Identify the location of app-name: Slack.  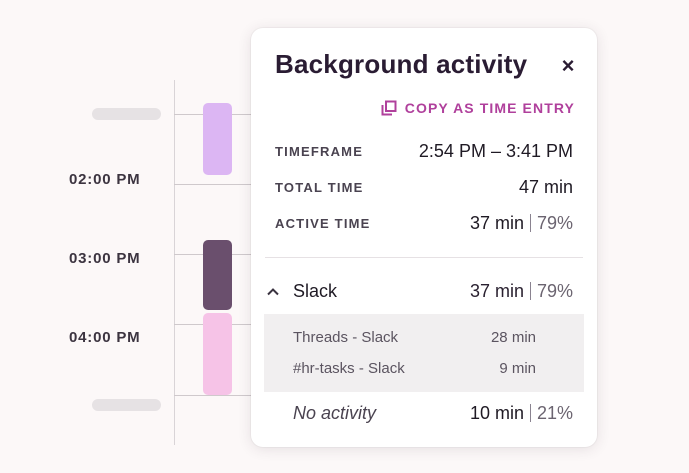
(315, 291).